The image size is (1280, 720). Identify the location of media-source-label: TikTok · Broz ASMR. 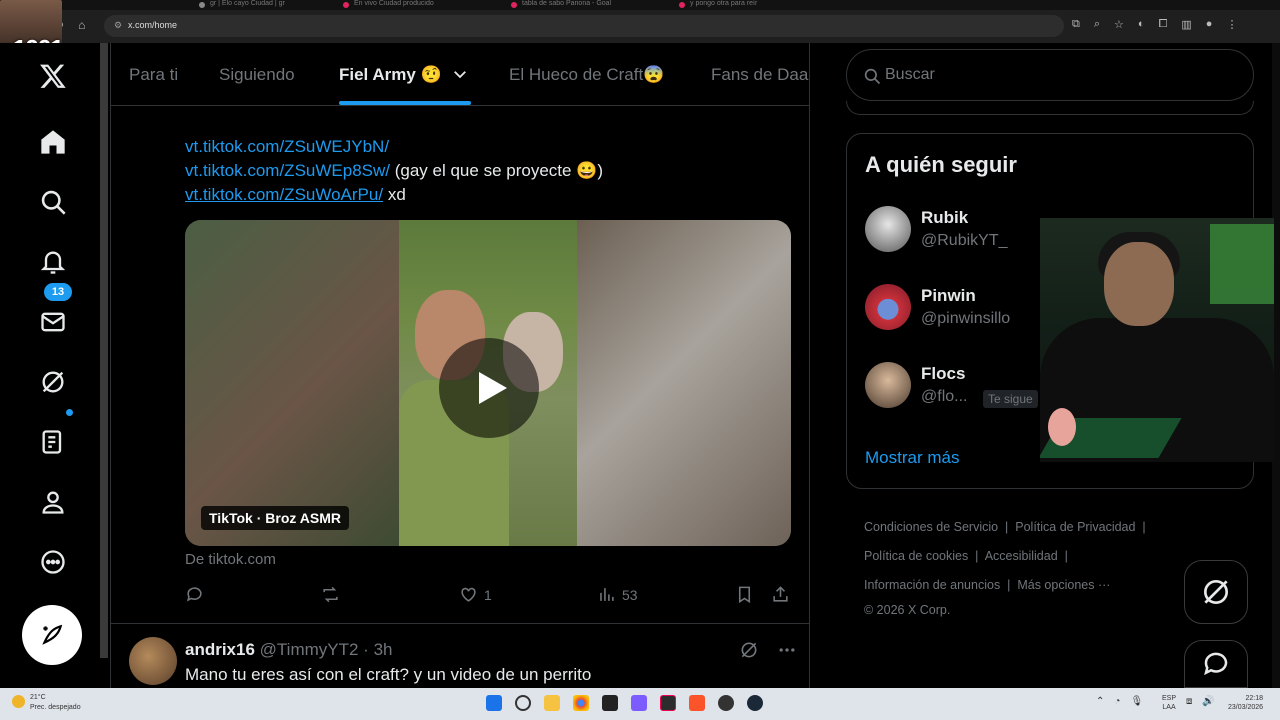
(275, 518).